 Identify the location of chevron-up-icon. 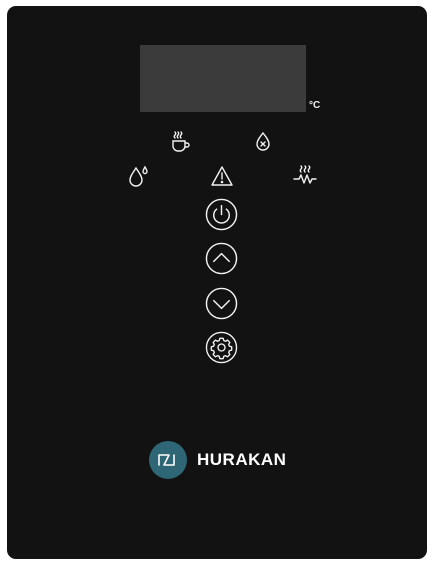
(221, 258).